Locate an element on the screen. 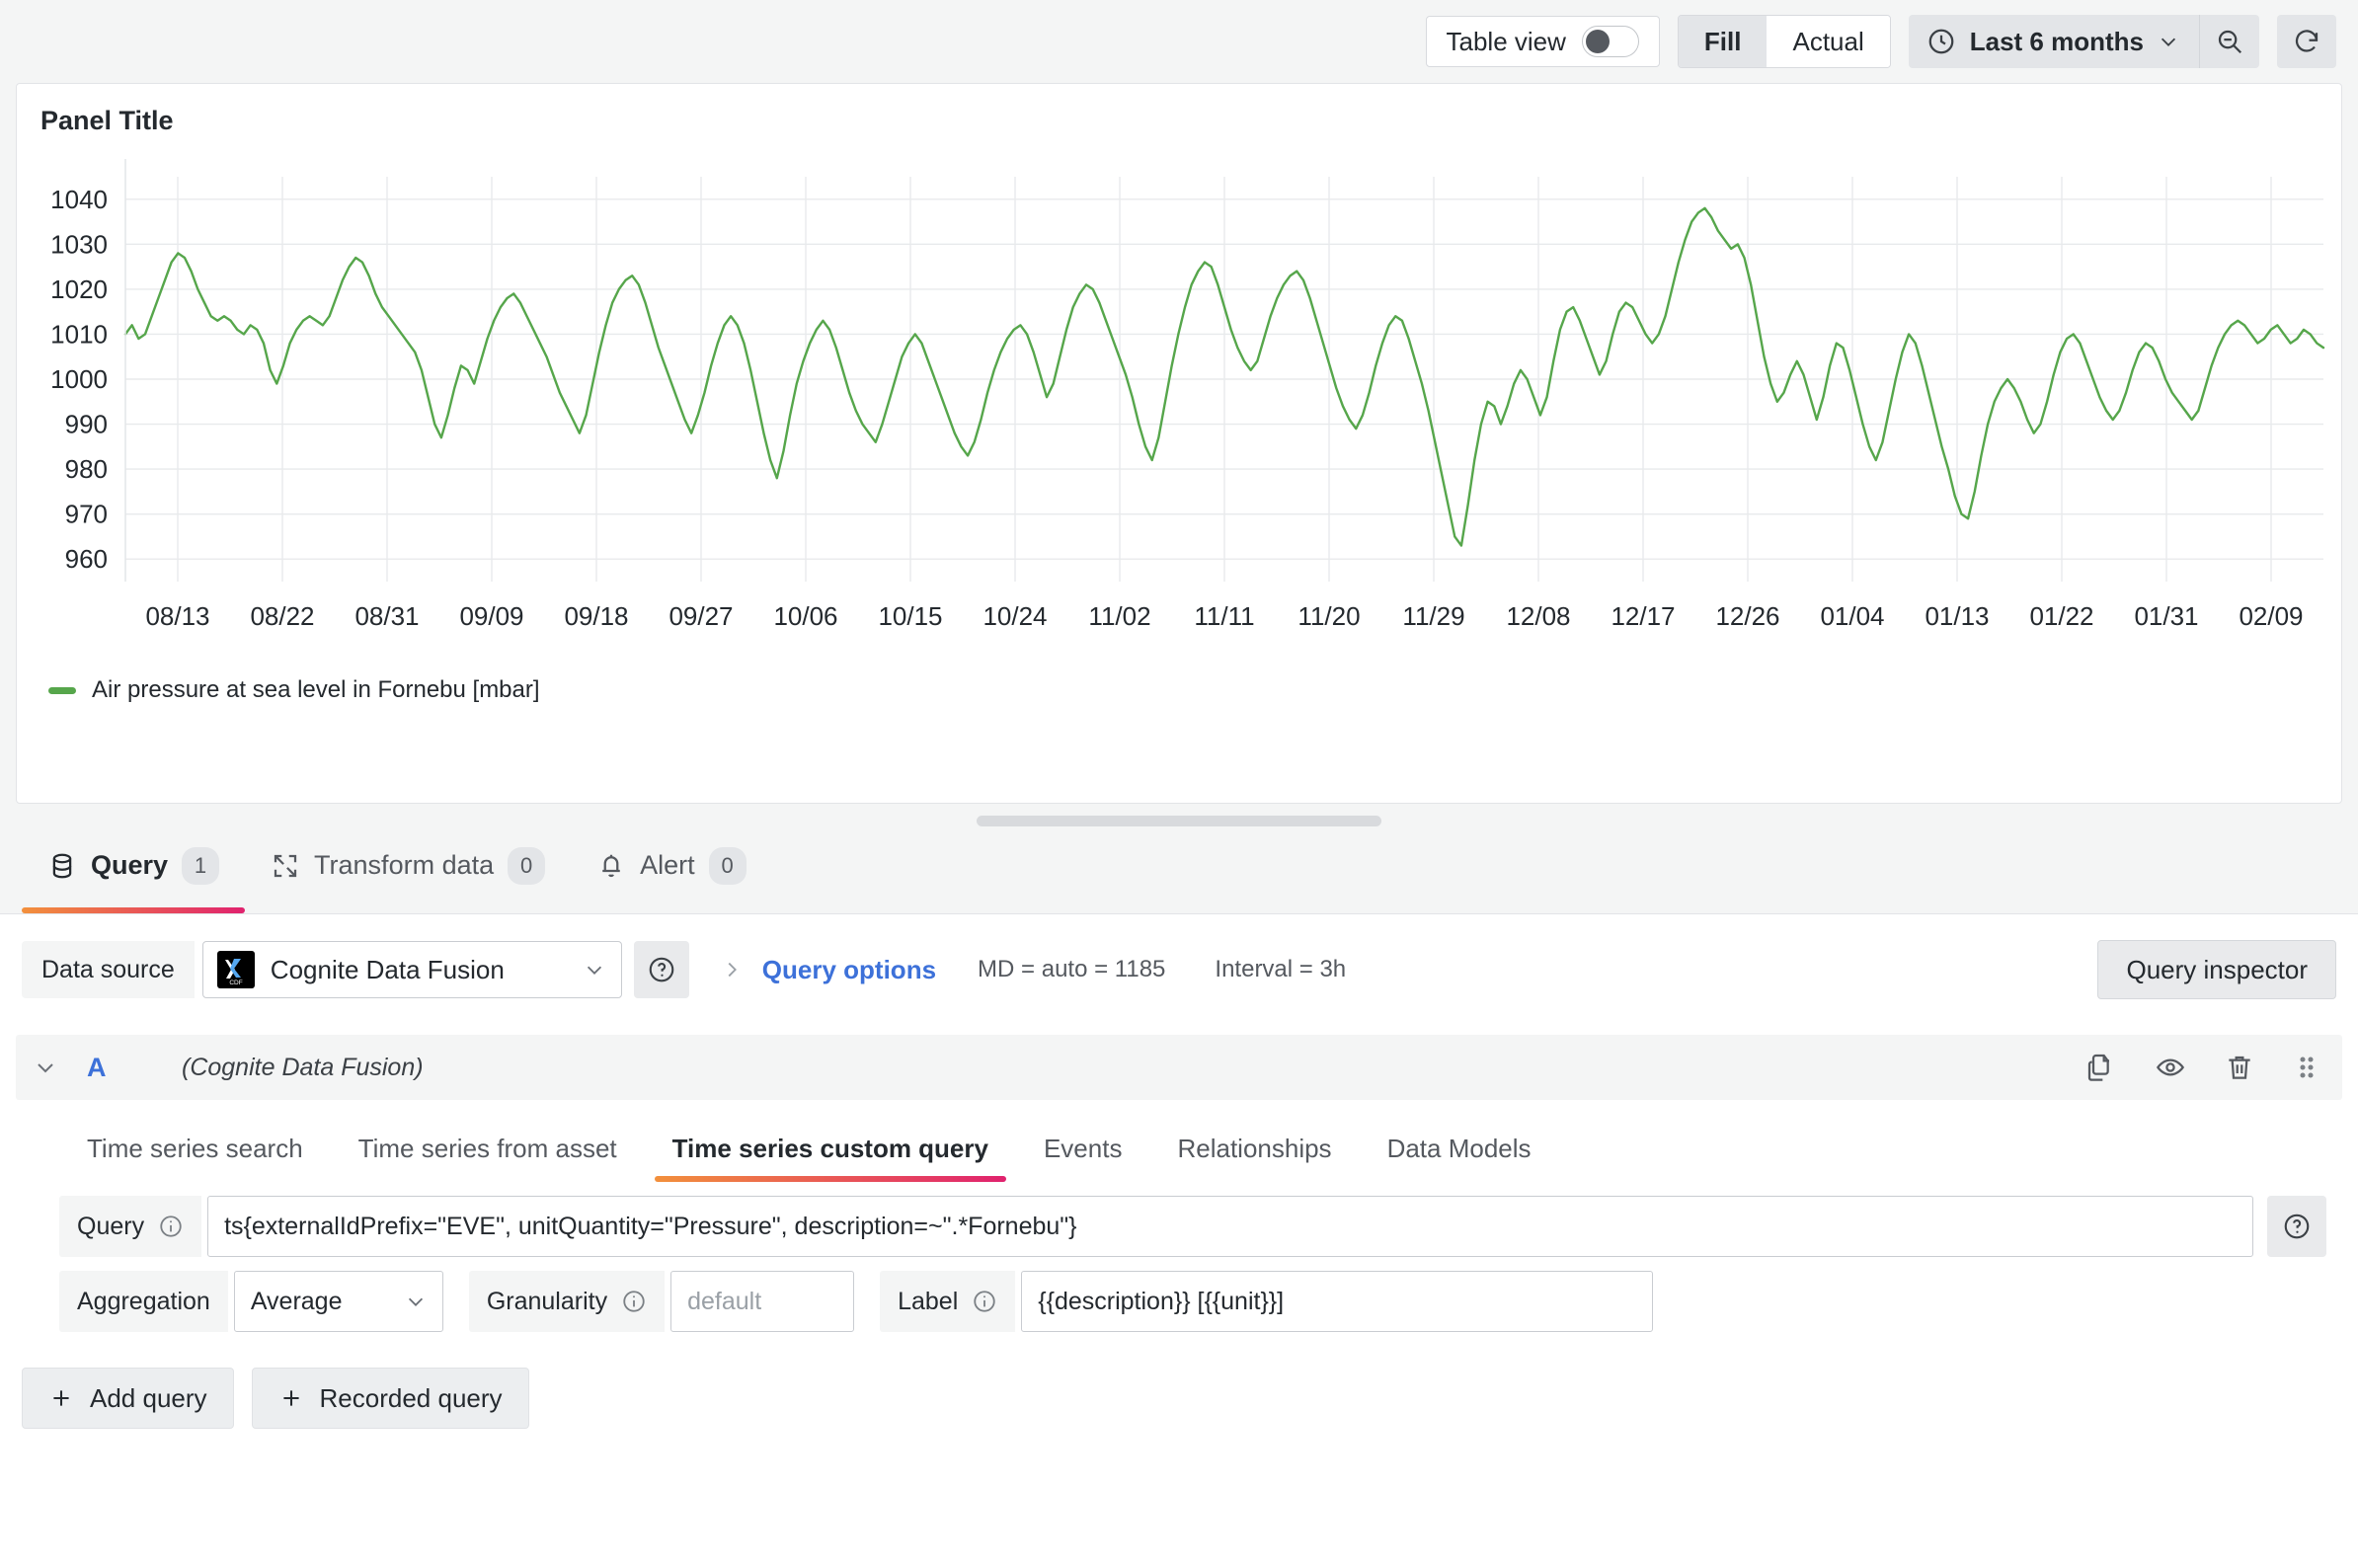  recorded-query-label: Recorded query is located at coordinates (411, 1397).